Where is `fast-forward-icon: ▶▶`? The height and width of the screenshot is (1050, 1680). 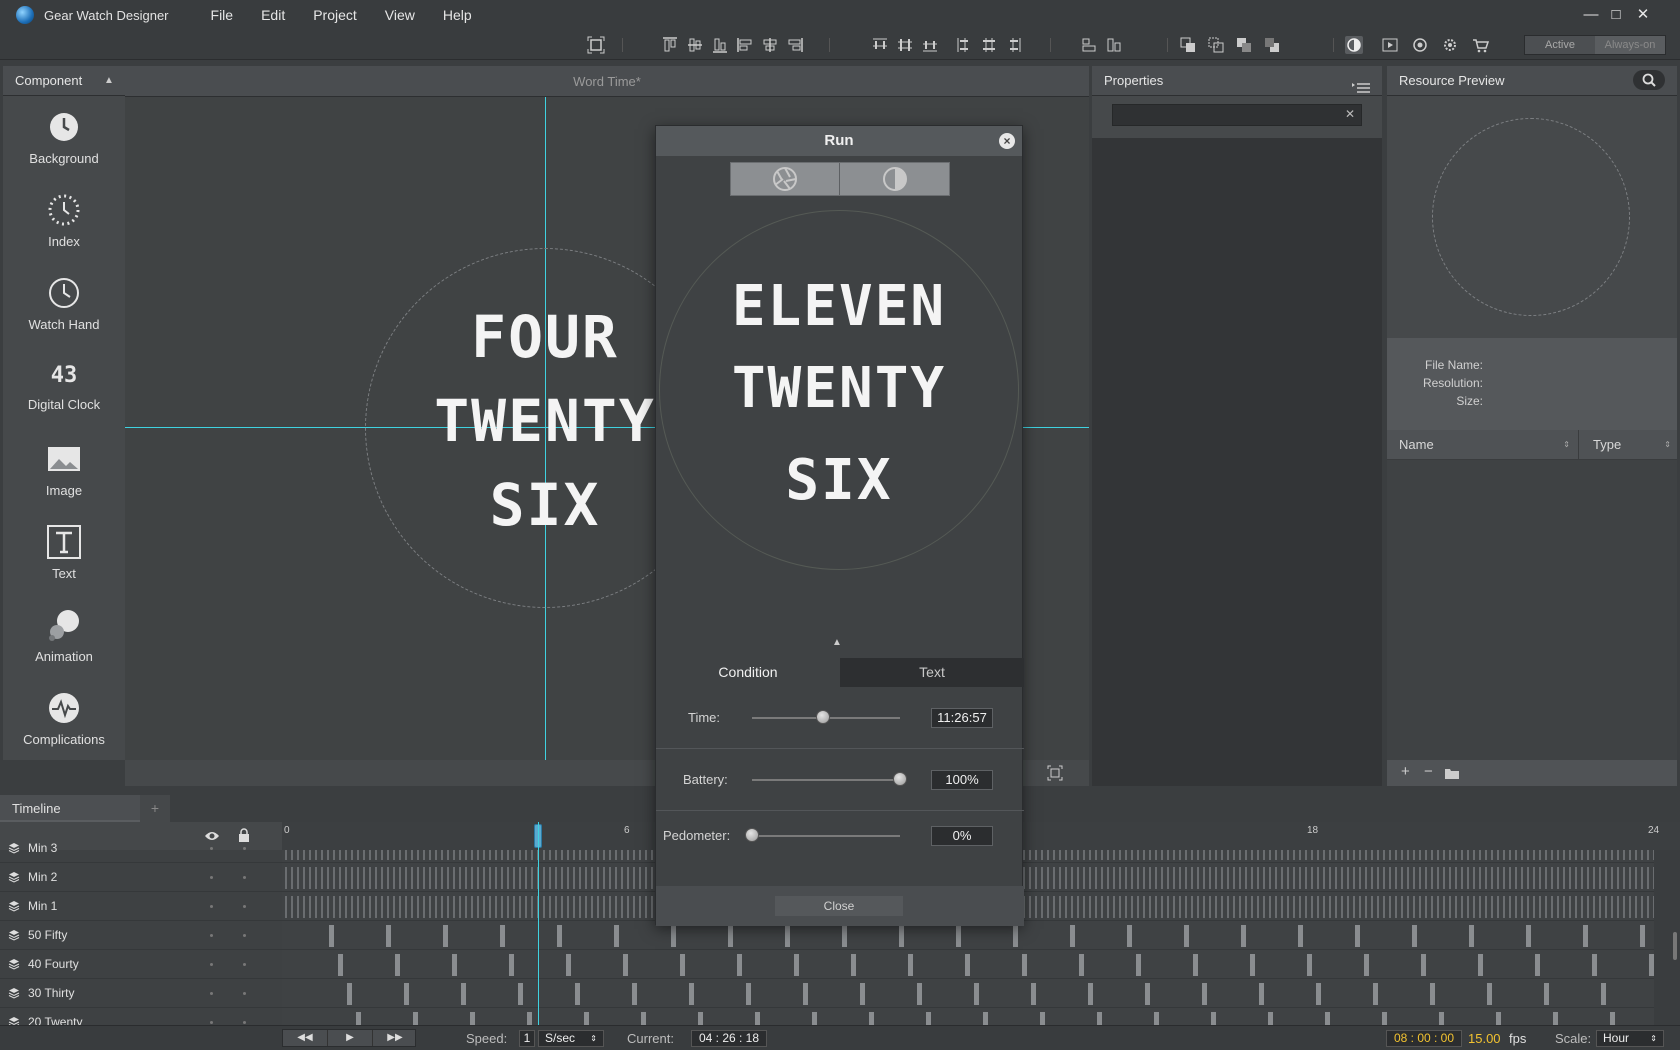 fast-forward-icon: ▶▶ is located at coordinates (395, 1038).